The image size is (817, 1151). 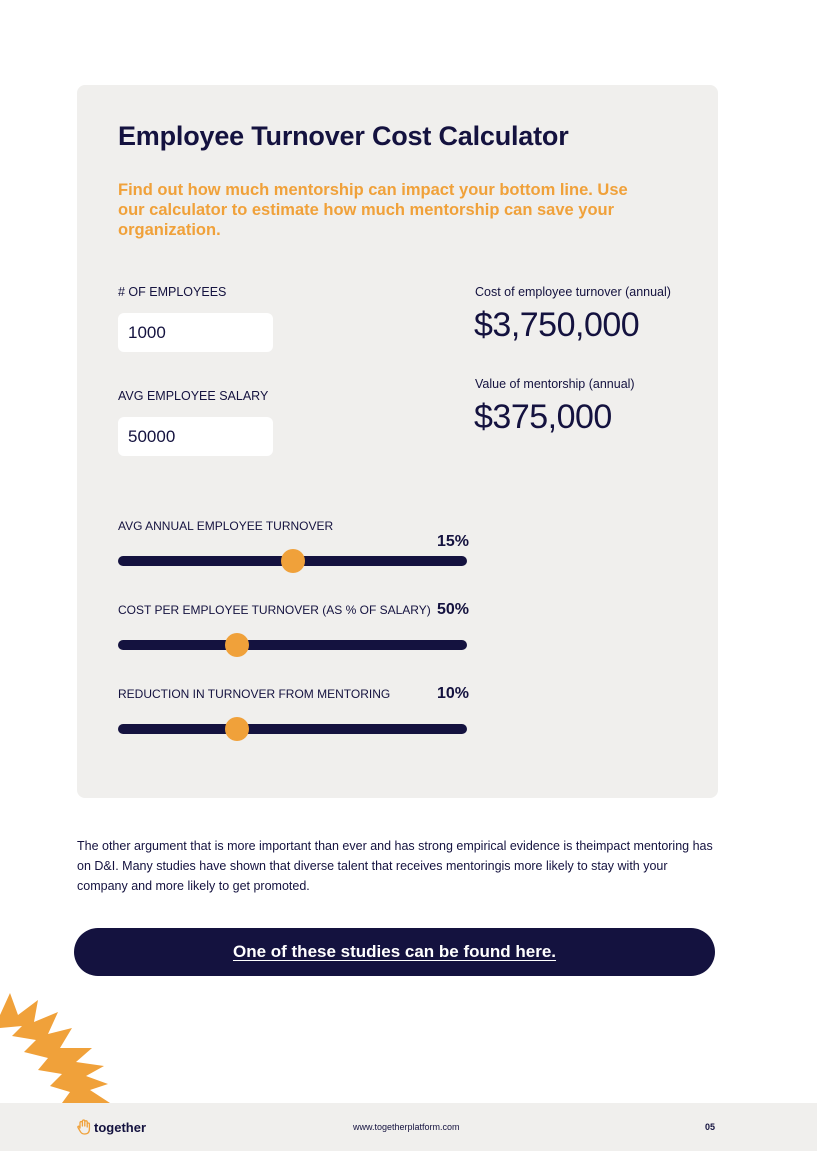 I want to click on footer-url: www.togetherplatform.com, so click(x=406, y=1127).